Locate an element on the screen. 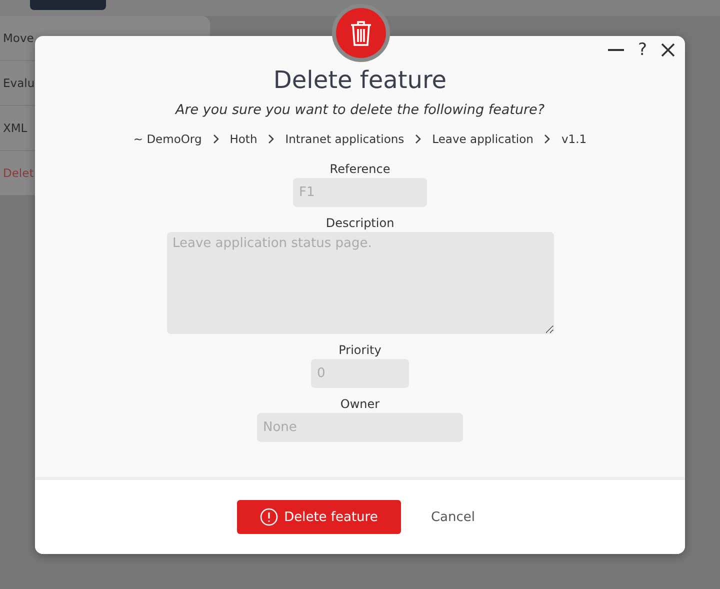 This screenshot has width=720, height=589. breadcrumb-item: Intranet applications is located at coordinates (344, 139).